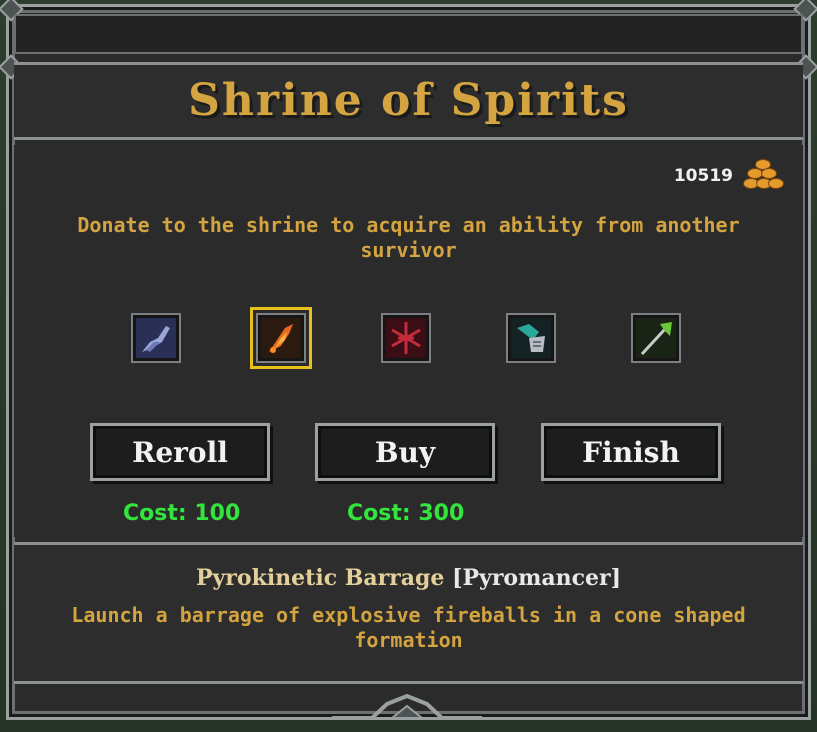 The height and width of the screenshot is (732, 817). I want to click on reroll-button: Reroll, so click(180, 452).